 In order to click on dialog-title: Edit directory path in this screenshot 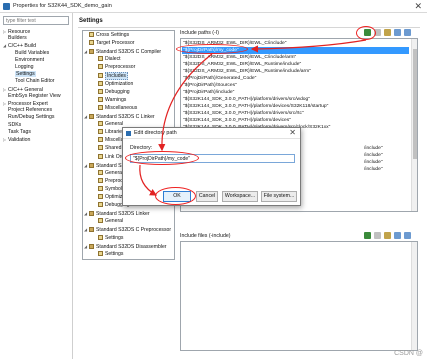, I will do `click(155, 133)`.